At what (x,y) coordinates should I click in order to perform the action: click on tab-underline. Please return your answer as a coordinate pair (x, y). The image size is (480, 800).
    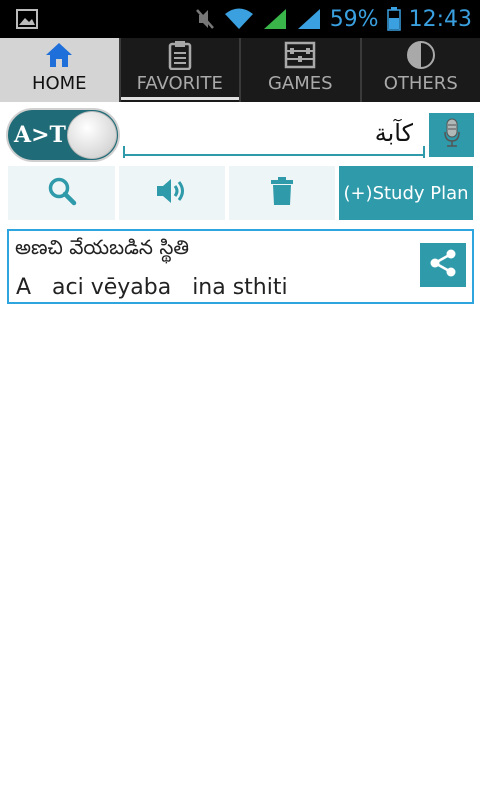
    Looking at the image, I should click on (179, 98).